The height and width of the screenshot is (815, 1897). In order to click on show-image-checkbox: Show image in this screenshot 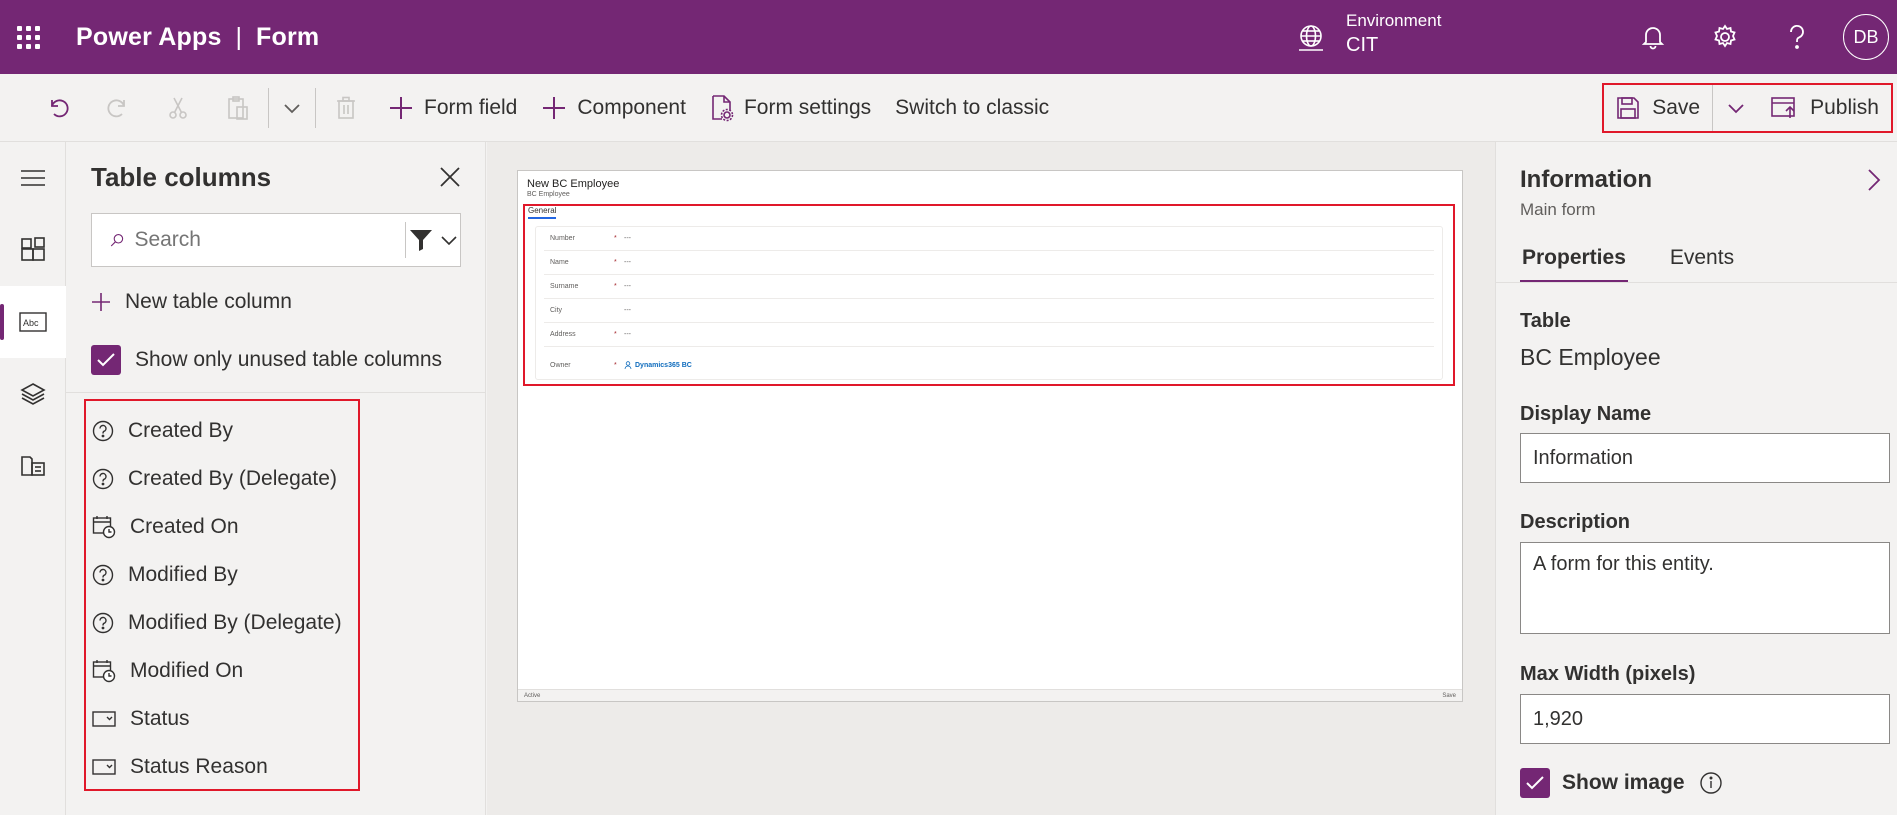, I will do `click(1621, 783)`.